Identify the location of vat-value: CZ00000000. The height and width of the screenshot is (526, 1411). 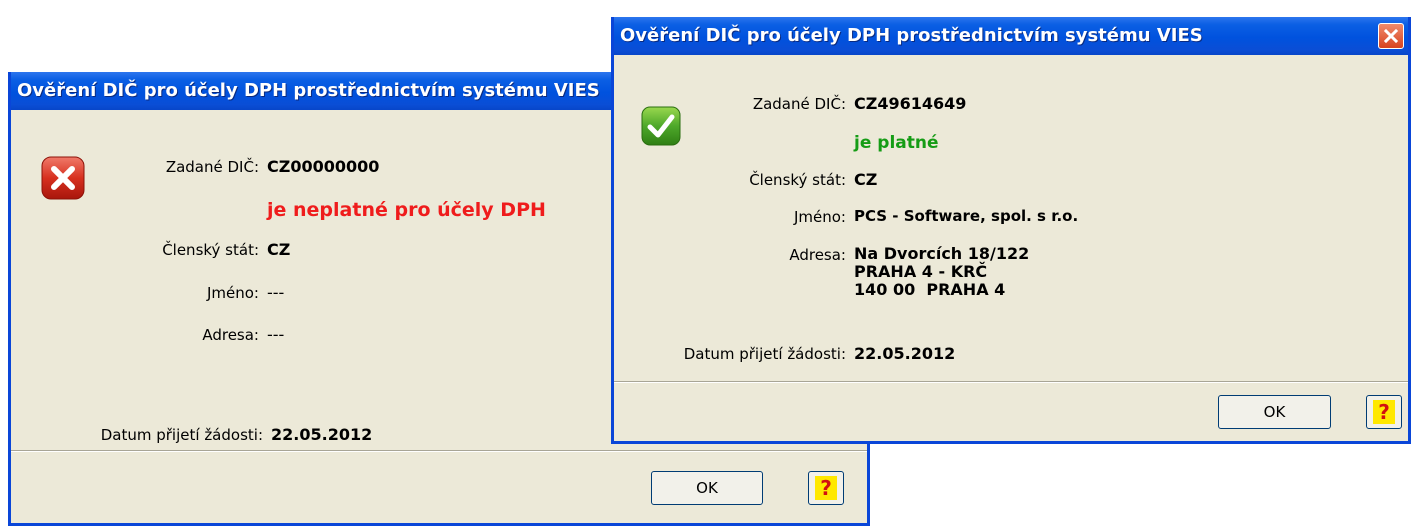
(323, 166).